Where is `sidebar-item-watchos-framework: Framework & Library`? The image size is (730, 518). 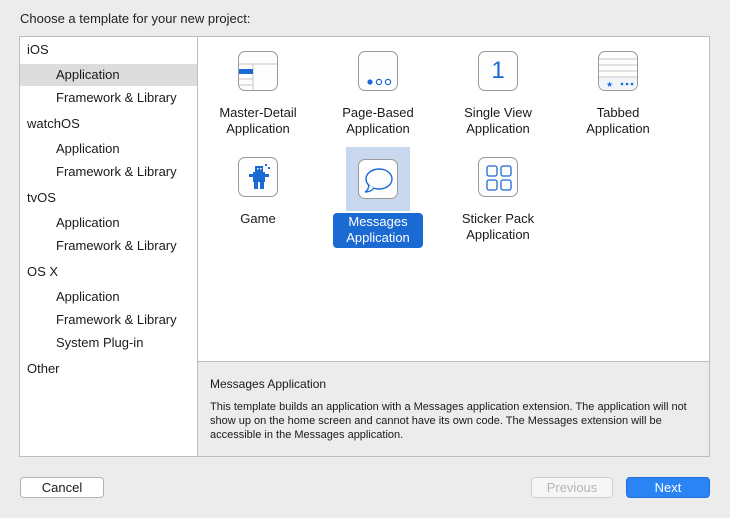 sidebar-item-watchos-framework: Framework & Library is located at coordinates (108, 172).